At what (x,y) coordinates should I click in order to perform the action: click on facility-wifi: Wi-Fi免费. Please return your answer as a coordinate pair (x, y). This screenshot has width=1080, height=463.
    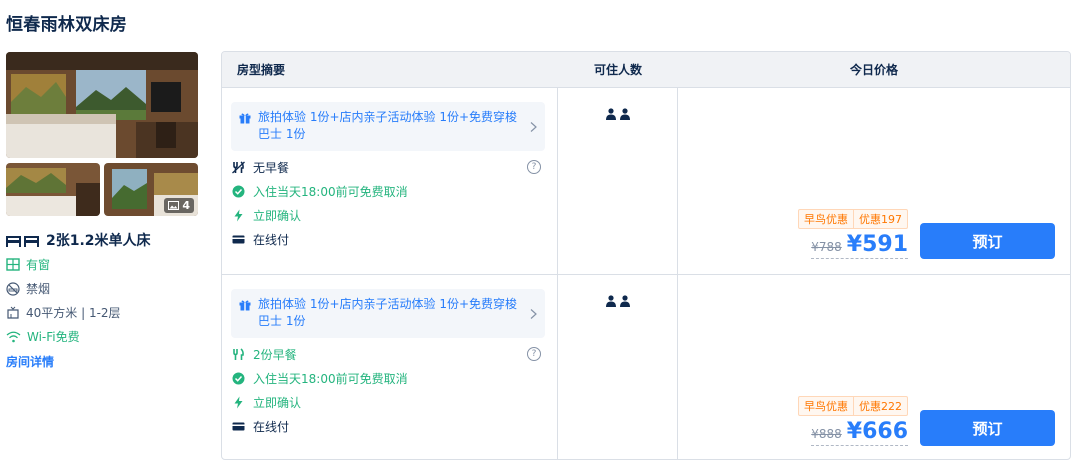
    Looking at the image, I should click on (102, 336).